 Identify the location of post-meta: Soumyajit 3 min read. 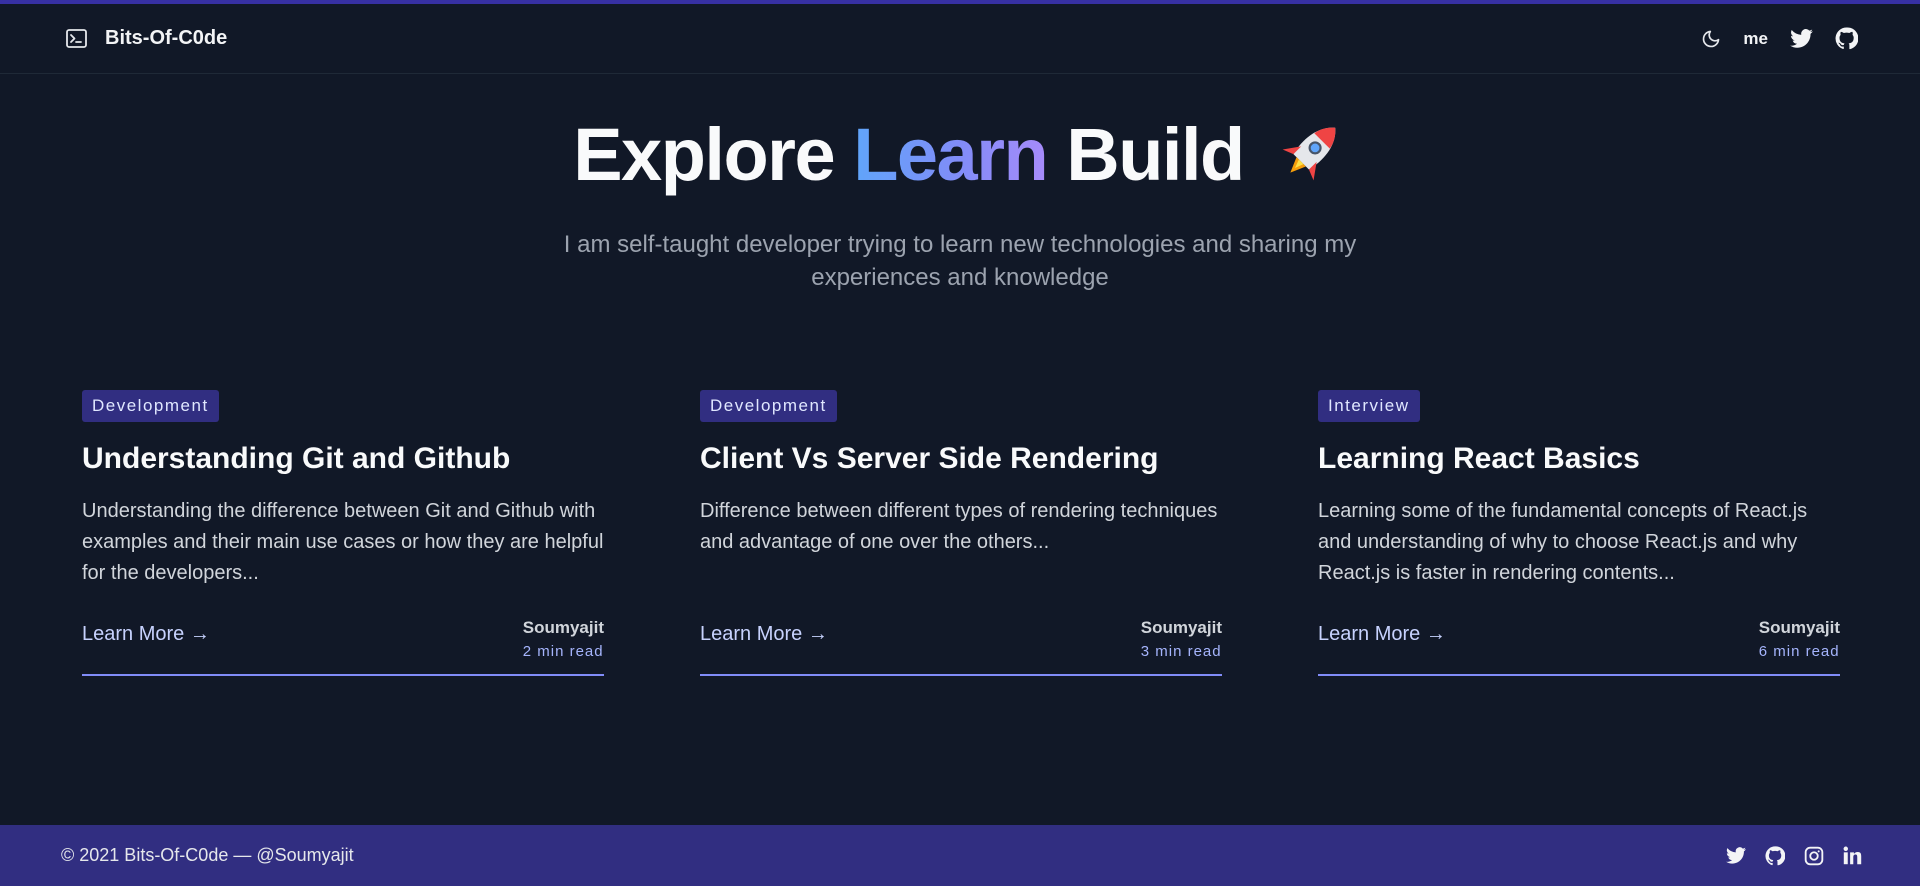
(1181, 639).